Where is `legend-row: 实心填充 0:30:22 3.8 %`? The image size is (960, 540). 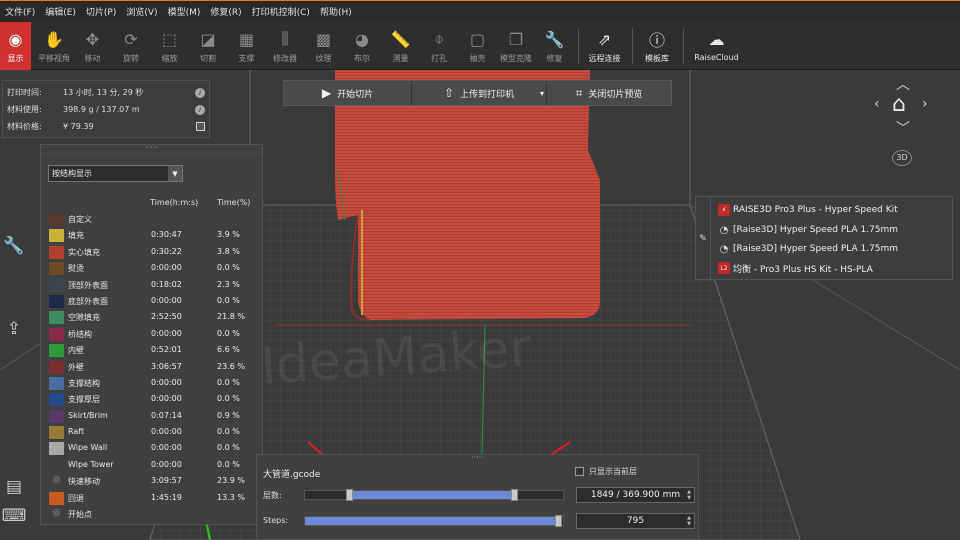
legend-row: 实心填充 0:30:22 3.8 % is located at coordinates (152, 252).